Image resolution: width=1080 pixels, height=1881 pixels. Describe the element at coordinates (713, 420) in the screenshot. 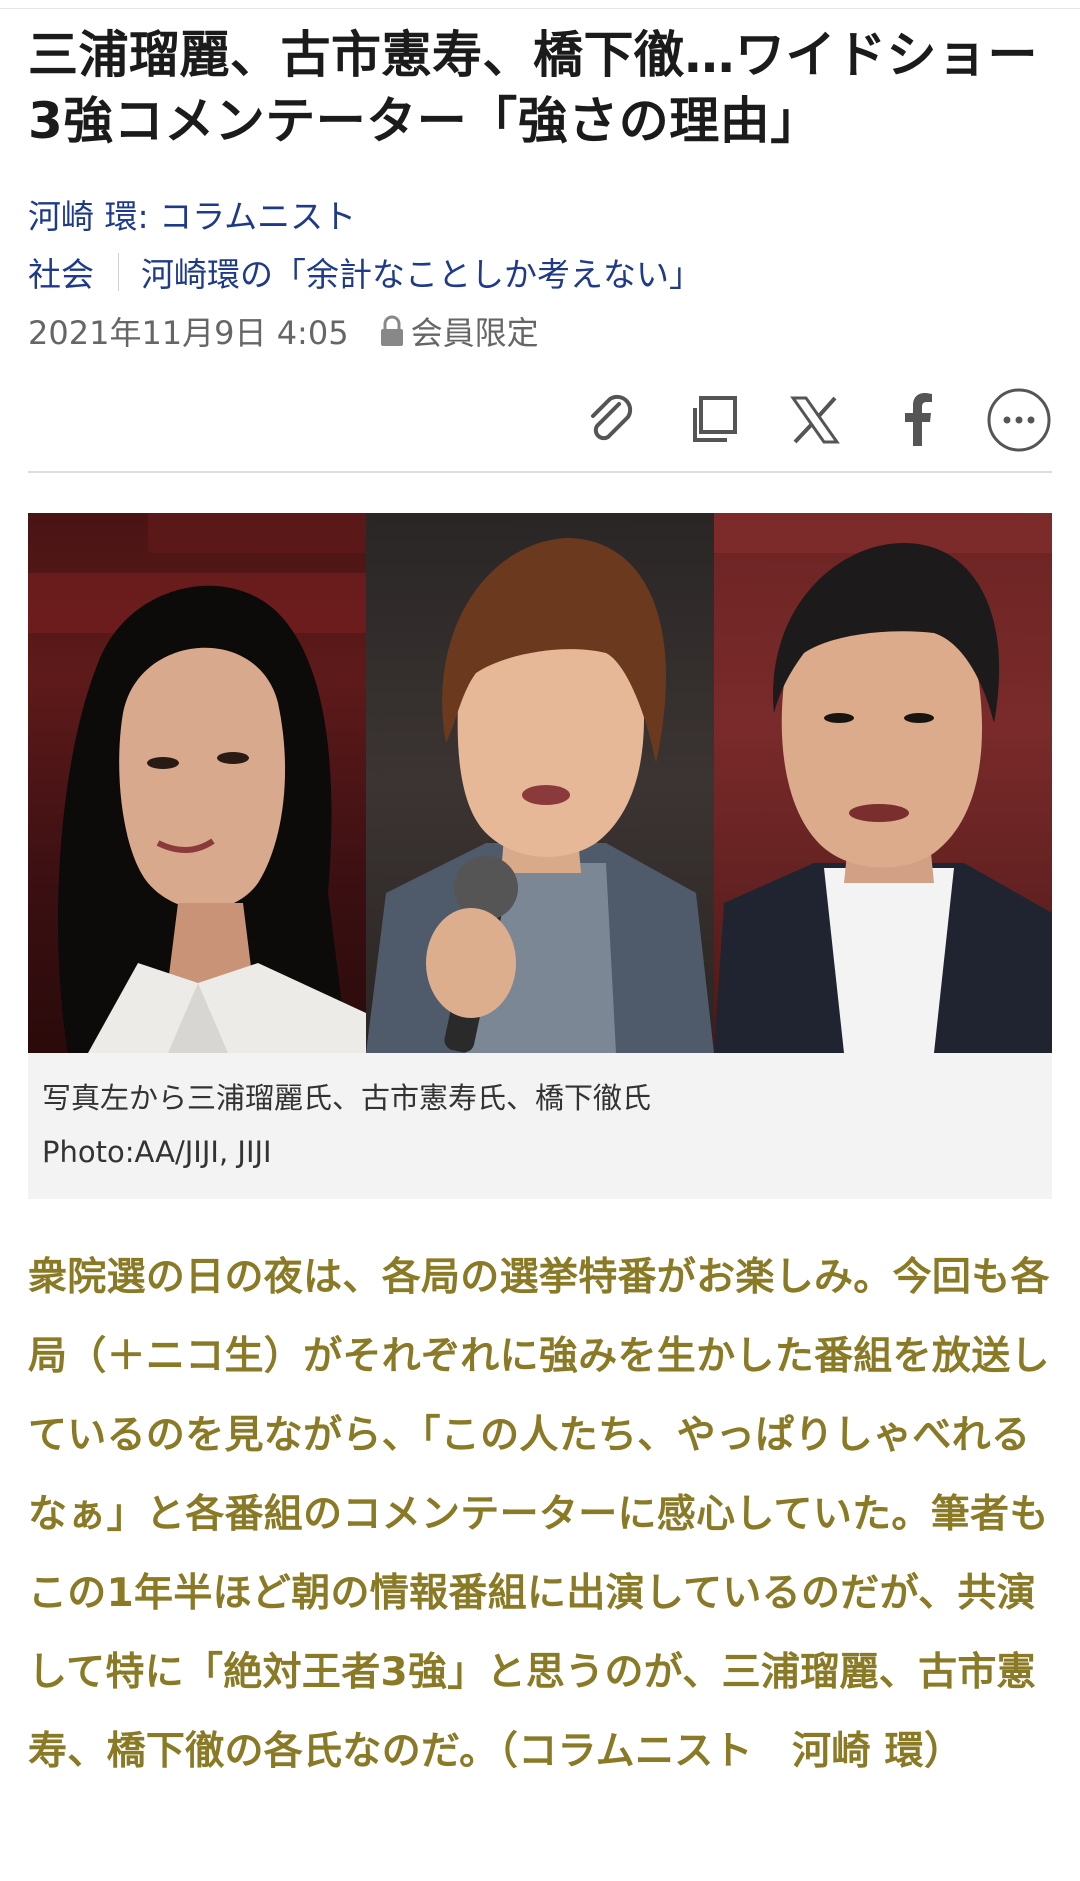

I see `copy-icon` at that location.